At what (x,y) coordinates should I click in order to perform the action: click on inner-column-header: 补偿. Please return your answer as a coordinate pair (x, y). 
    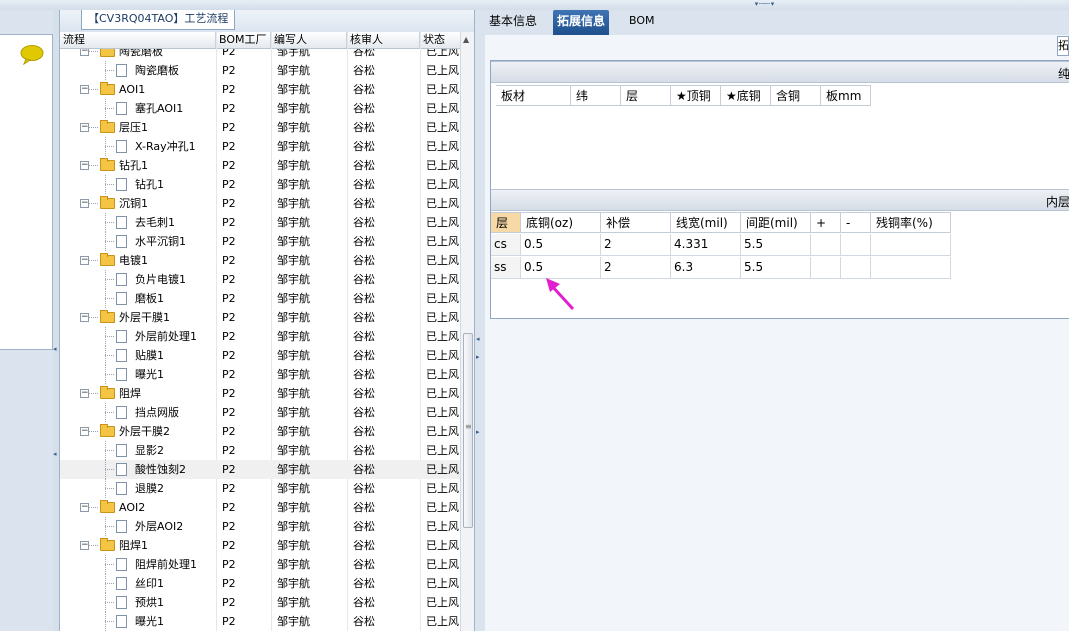
    Looking at the image, I should click on (636, 222).